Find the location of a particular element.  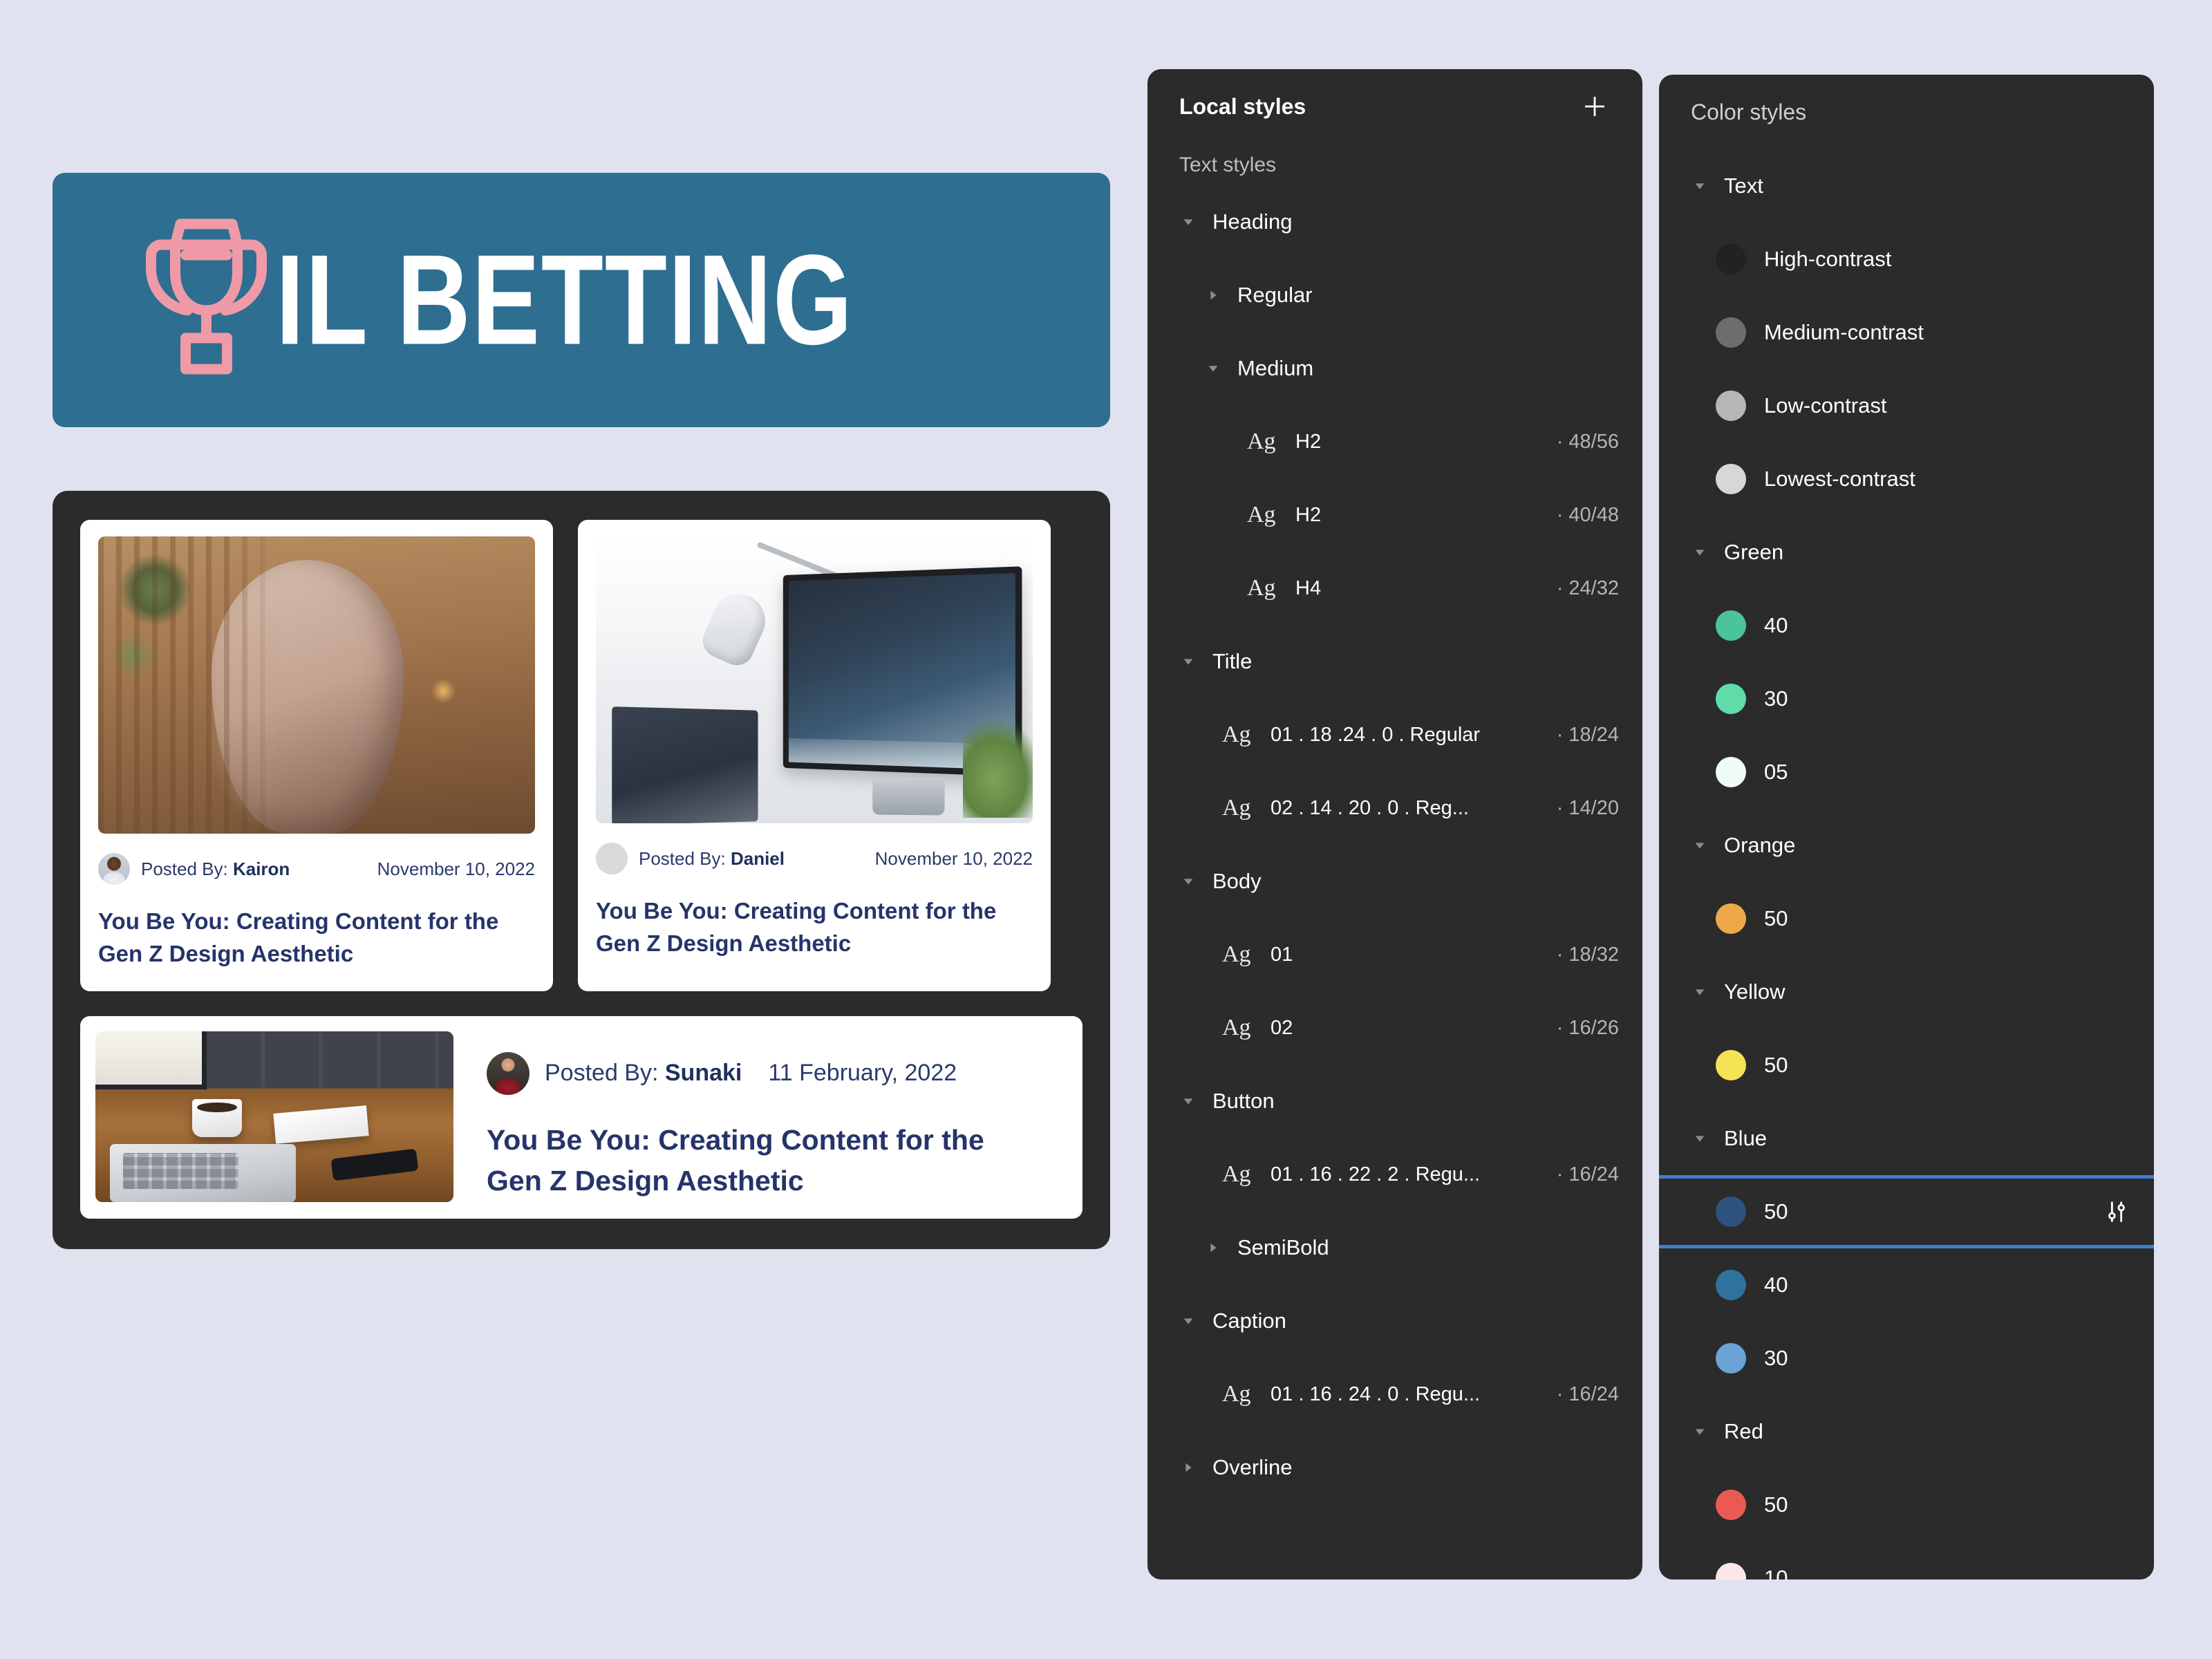

author-name: Kairon is located at coordinates (261, 868).